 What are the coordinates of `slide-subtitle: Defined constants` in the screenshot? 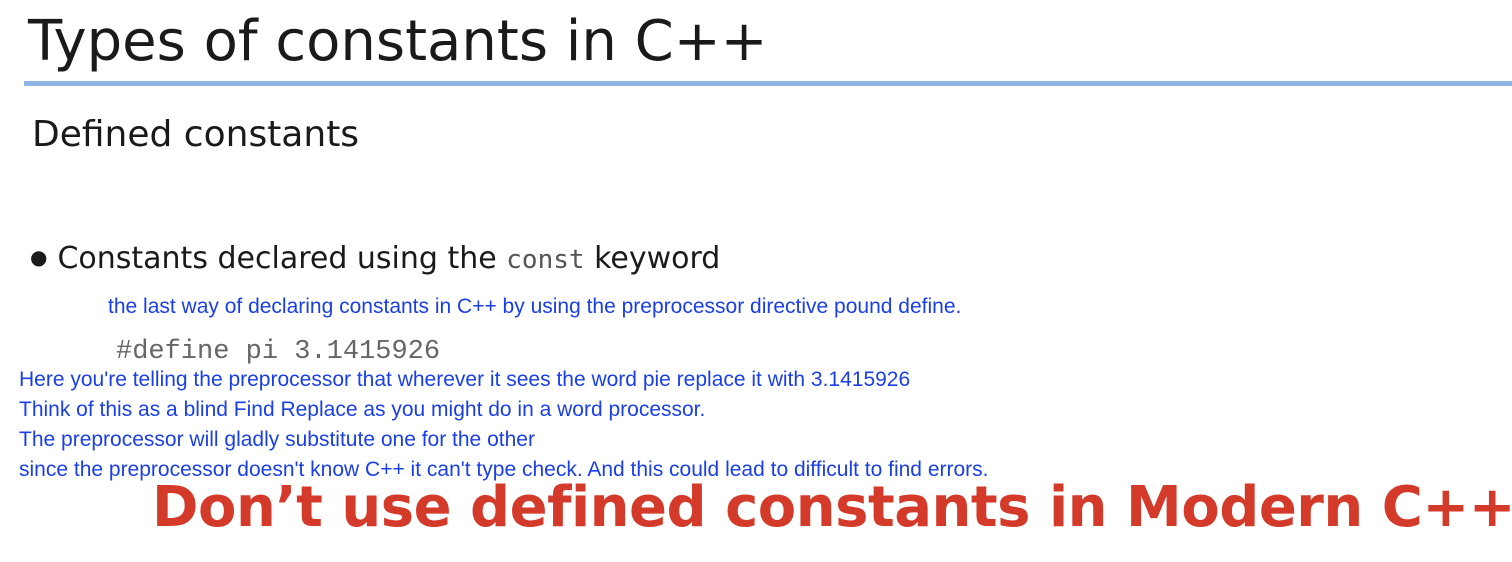 It's located at (196, 134).